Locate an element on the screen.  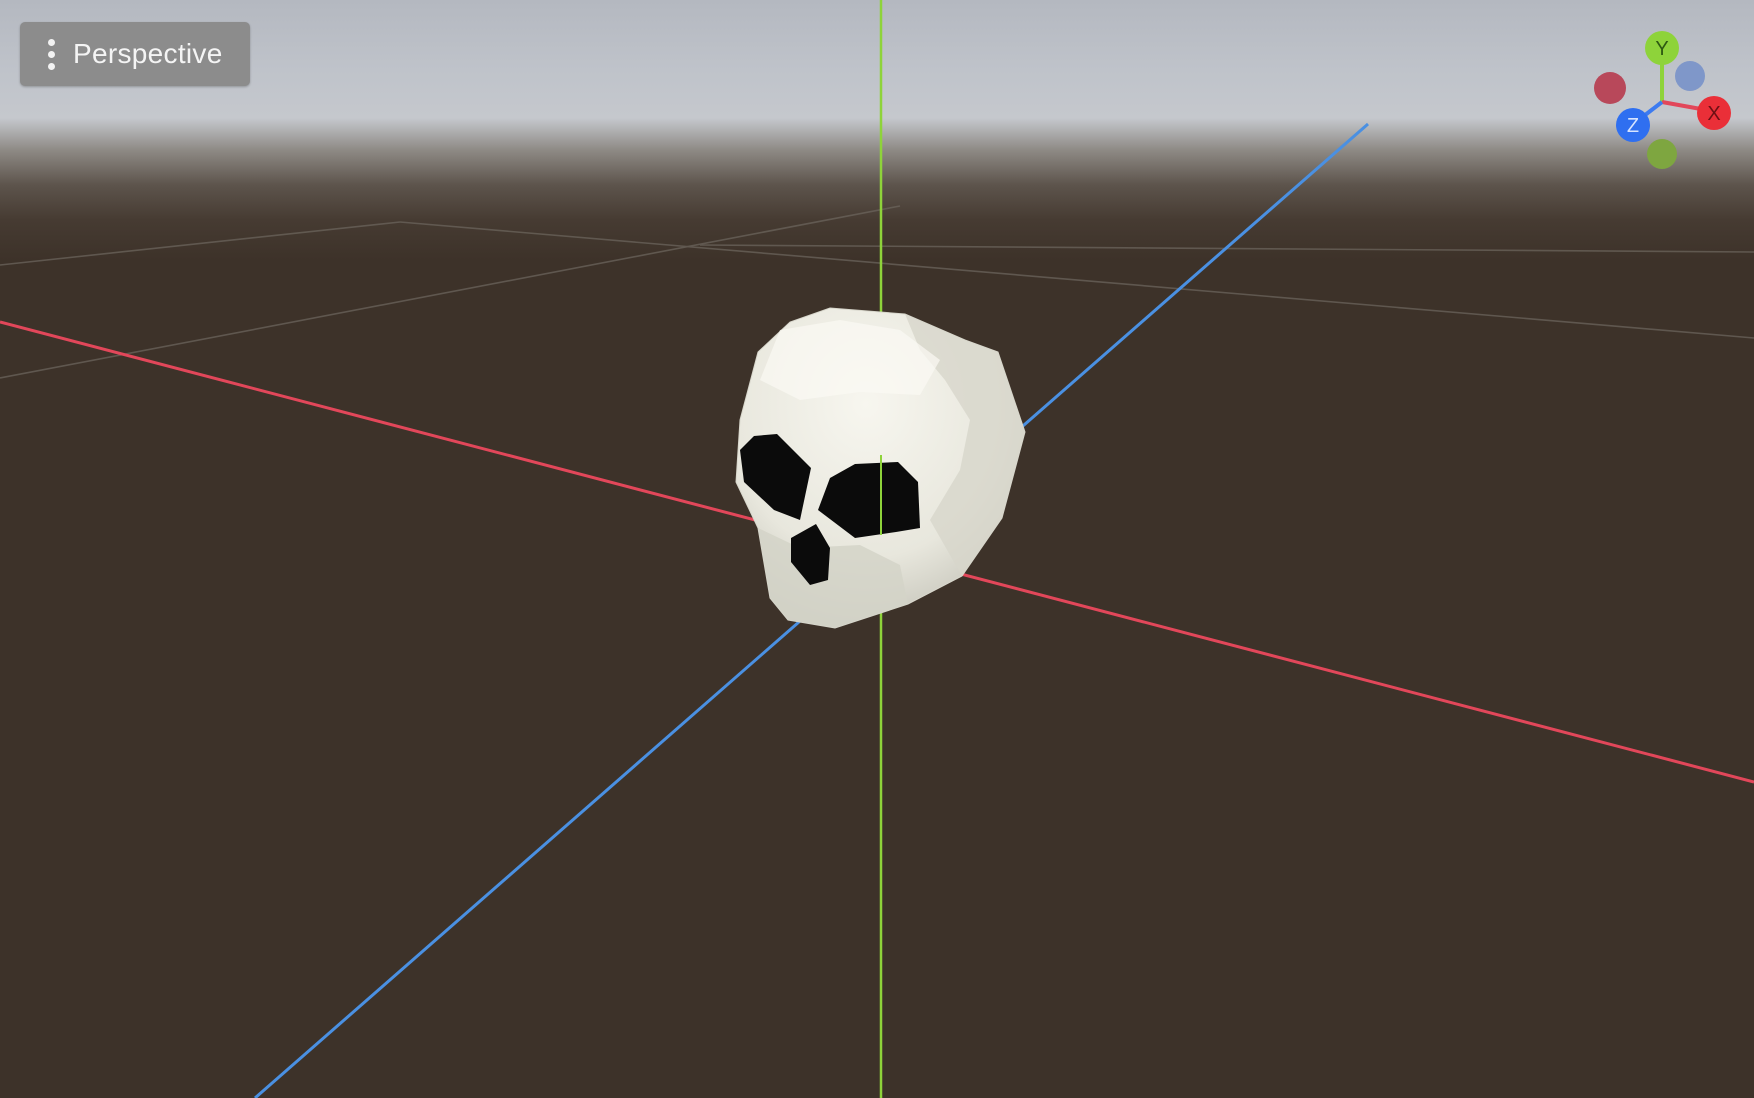
gizmo-neg-x-handle is located at coordinates (1610, 88).